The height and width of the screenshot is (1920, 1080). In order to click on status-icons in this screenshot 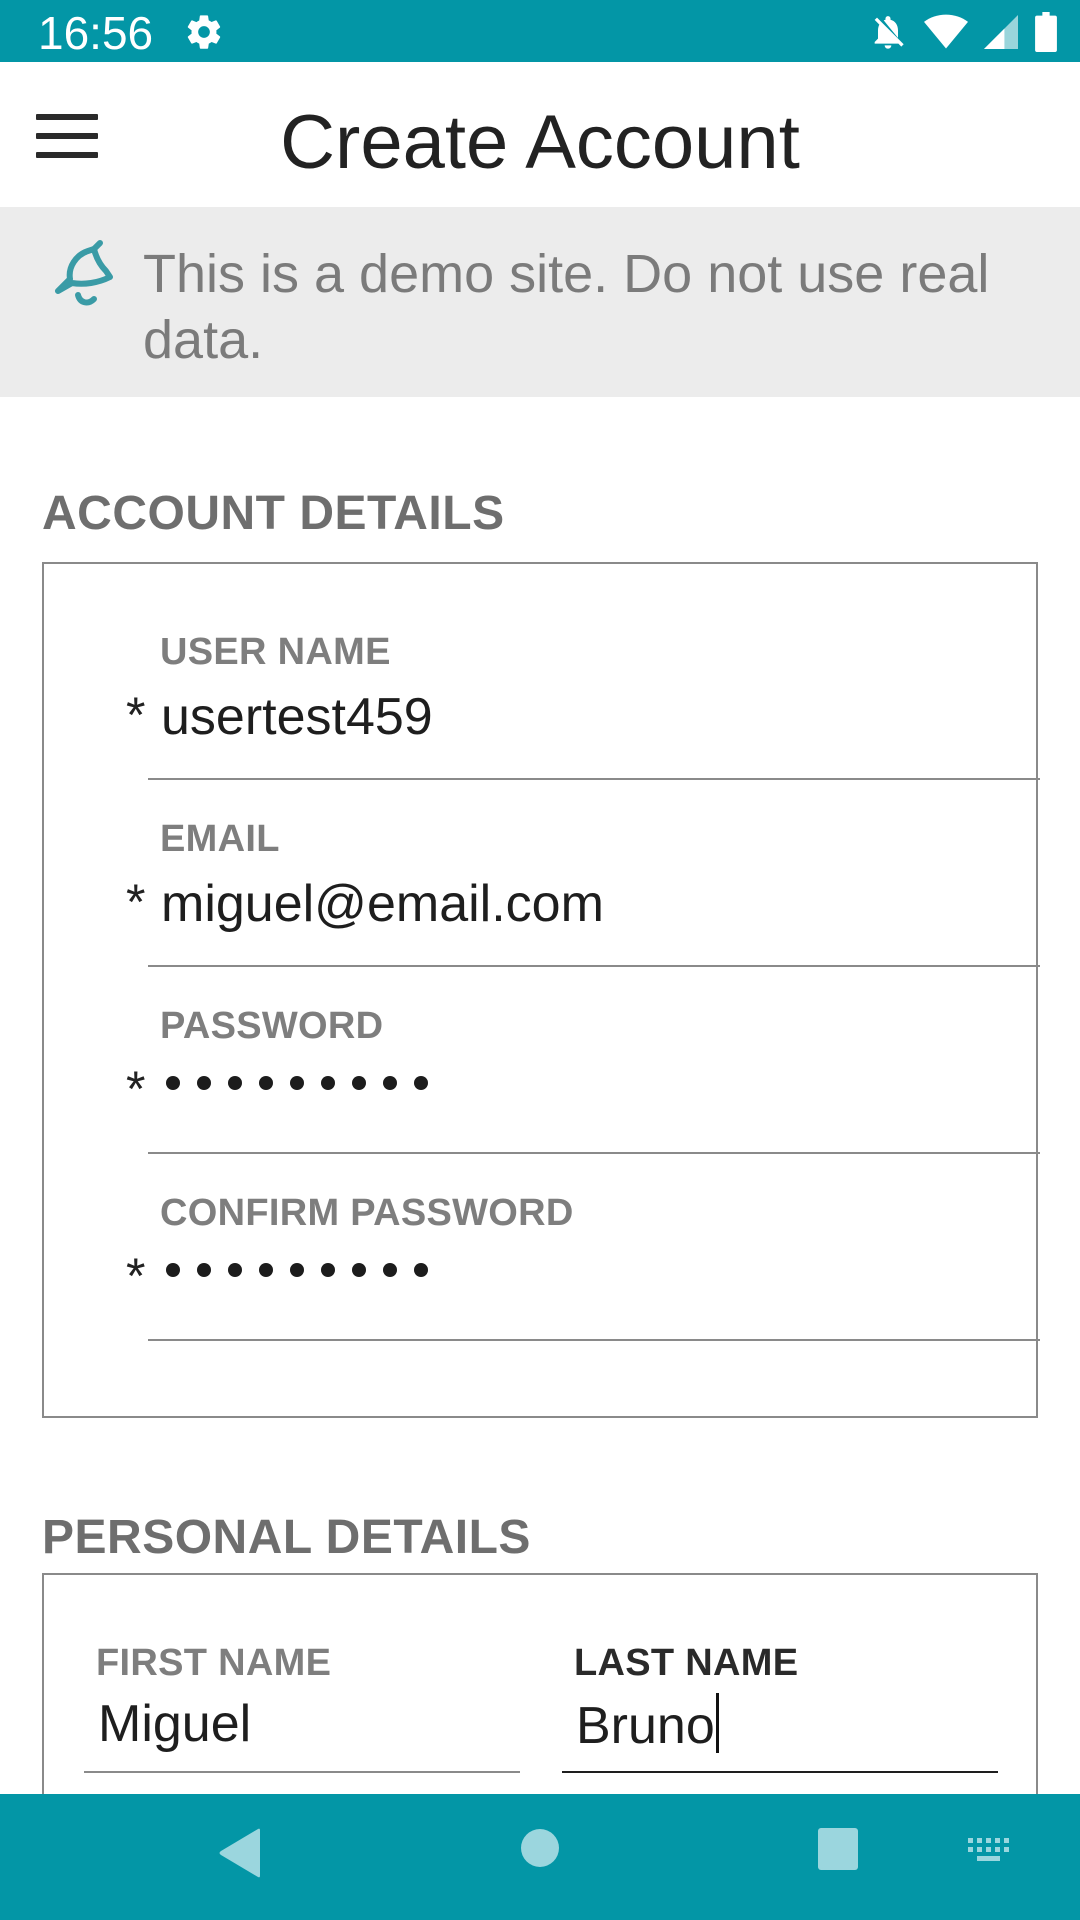, I will do `click(963, 32)`.